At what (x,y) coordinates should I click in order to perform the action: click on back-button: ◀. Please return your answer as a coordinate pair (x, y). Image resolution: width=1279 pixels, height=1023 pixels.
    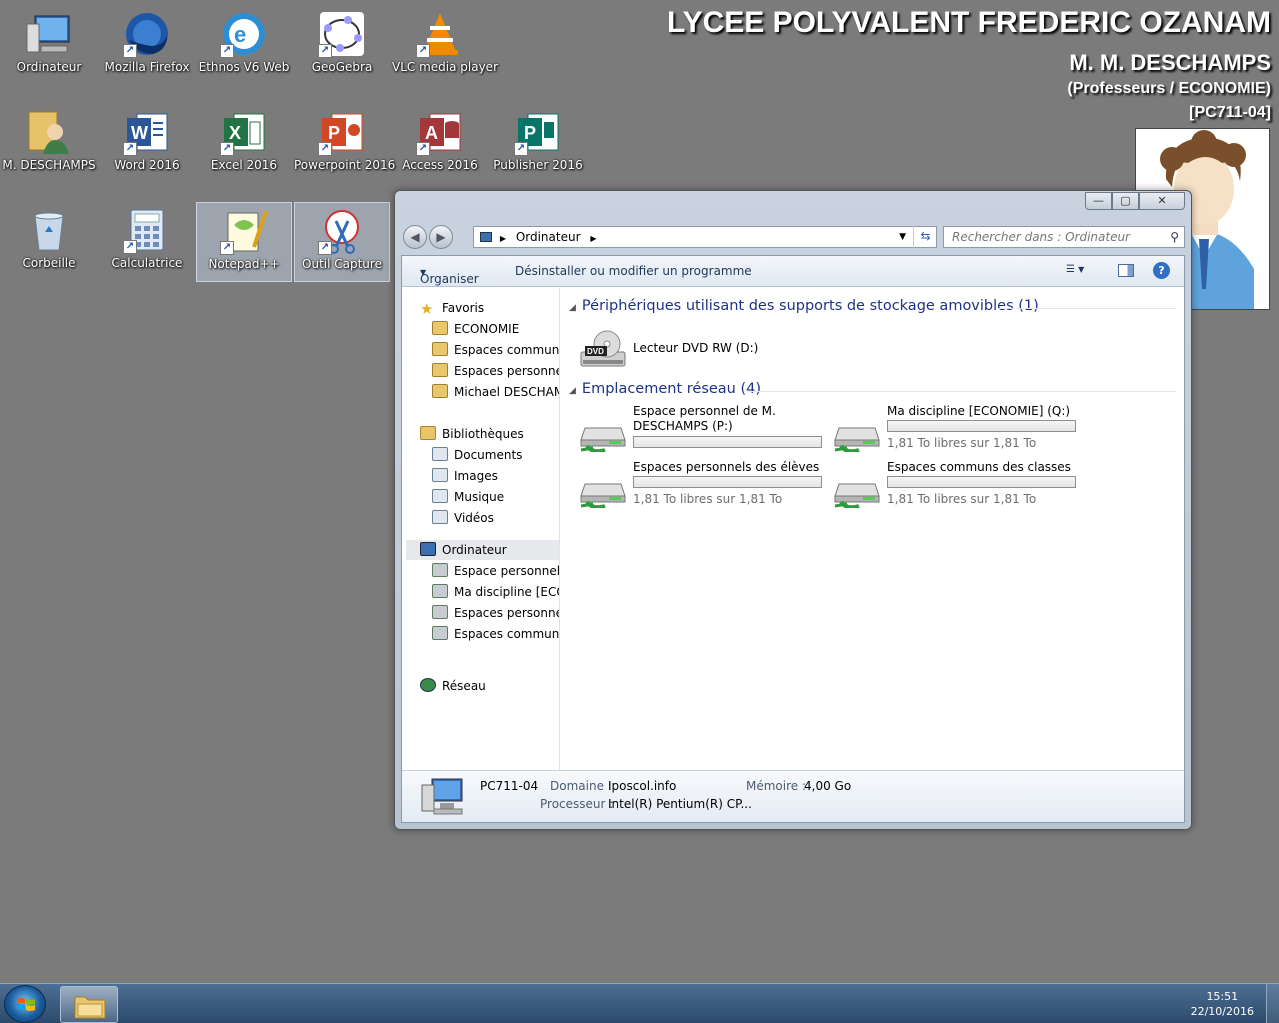
    Looking at the image, I should click on (415, 237).